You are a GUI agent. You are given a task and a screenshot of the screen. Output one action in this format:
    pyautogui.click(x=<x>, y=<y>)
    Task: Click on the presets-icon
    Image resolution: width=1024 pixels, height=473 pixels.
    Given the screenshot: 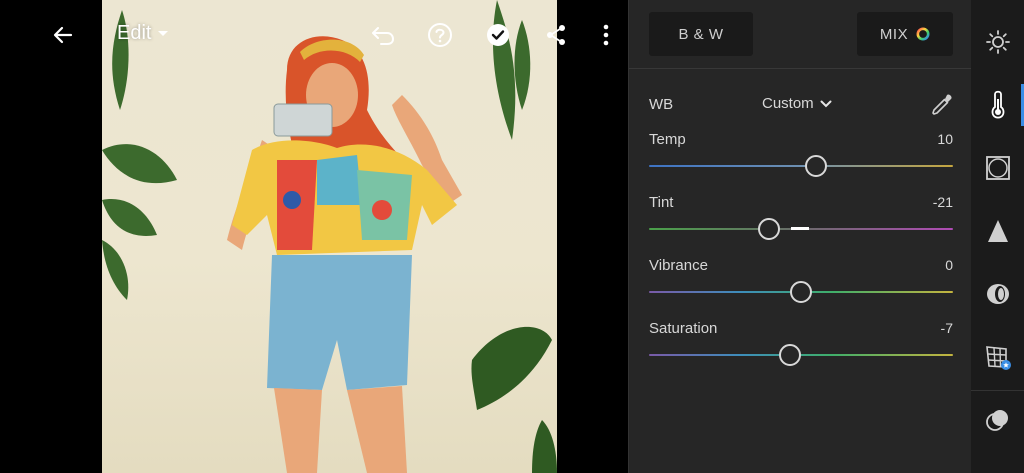 What is the action you would take?
    pyautogui.click(x=997, y=420)
    